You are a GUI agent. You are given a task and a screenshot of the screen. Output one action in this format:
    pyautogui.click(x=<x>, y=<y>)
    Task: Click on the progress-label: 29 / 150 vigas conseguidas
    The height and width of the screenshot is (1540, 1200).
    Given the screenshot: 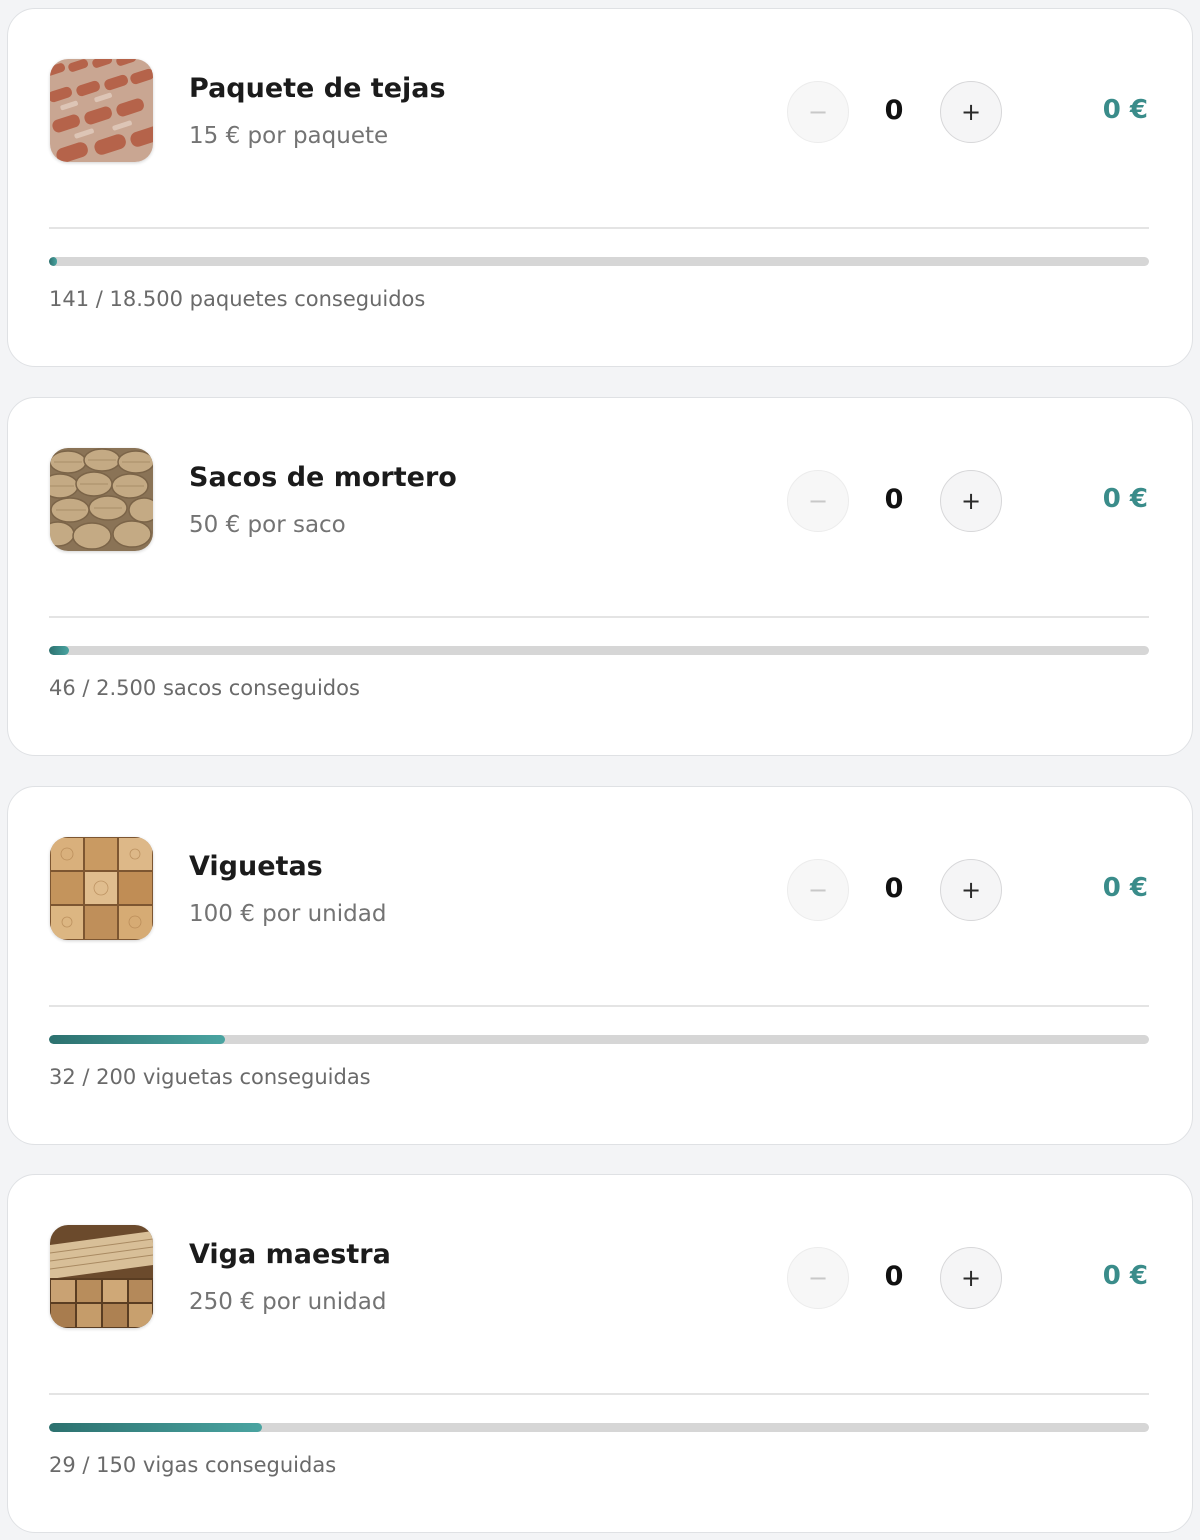 What is the action you would take?
    pyautogui.click(x=193, y=1465)
    